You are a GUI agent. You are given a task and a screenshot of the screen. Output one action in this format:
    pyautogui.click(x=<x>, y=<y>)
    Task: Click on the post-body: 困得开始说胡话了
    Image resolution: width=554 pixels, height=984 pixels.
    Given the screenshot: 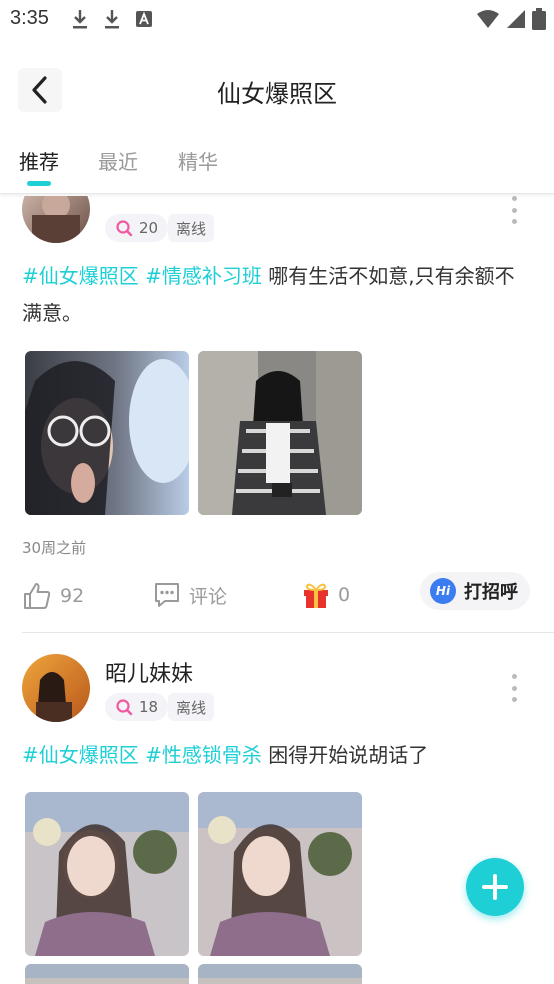 What is the action you would take?
    pyautogui.click(x=348, y=755)
    